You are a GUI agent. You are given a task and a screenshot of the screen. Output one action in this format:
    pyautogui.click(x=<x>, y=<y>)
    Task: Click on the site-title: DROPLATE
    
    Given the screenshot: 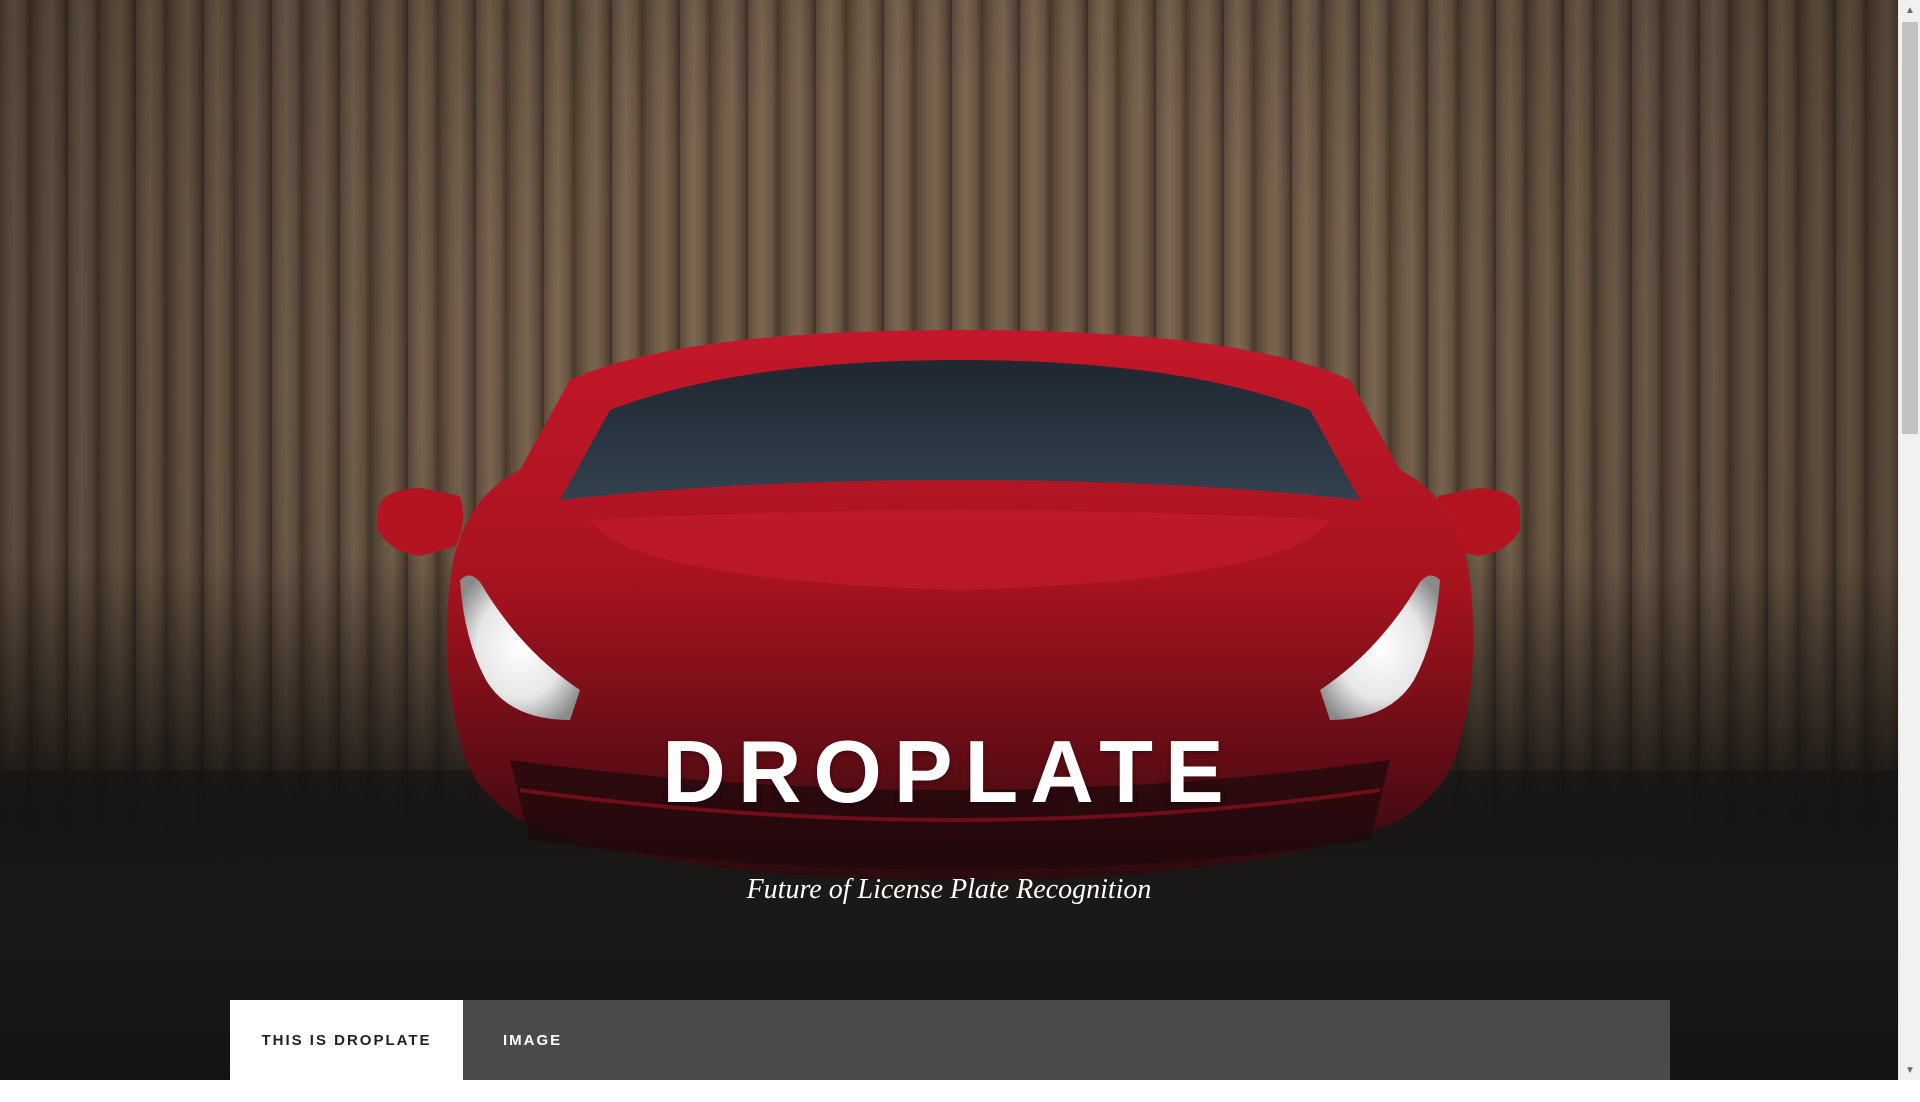 What is the action you would take?
    pyautogui.click(x=949, y=771)
    